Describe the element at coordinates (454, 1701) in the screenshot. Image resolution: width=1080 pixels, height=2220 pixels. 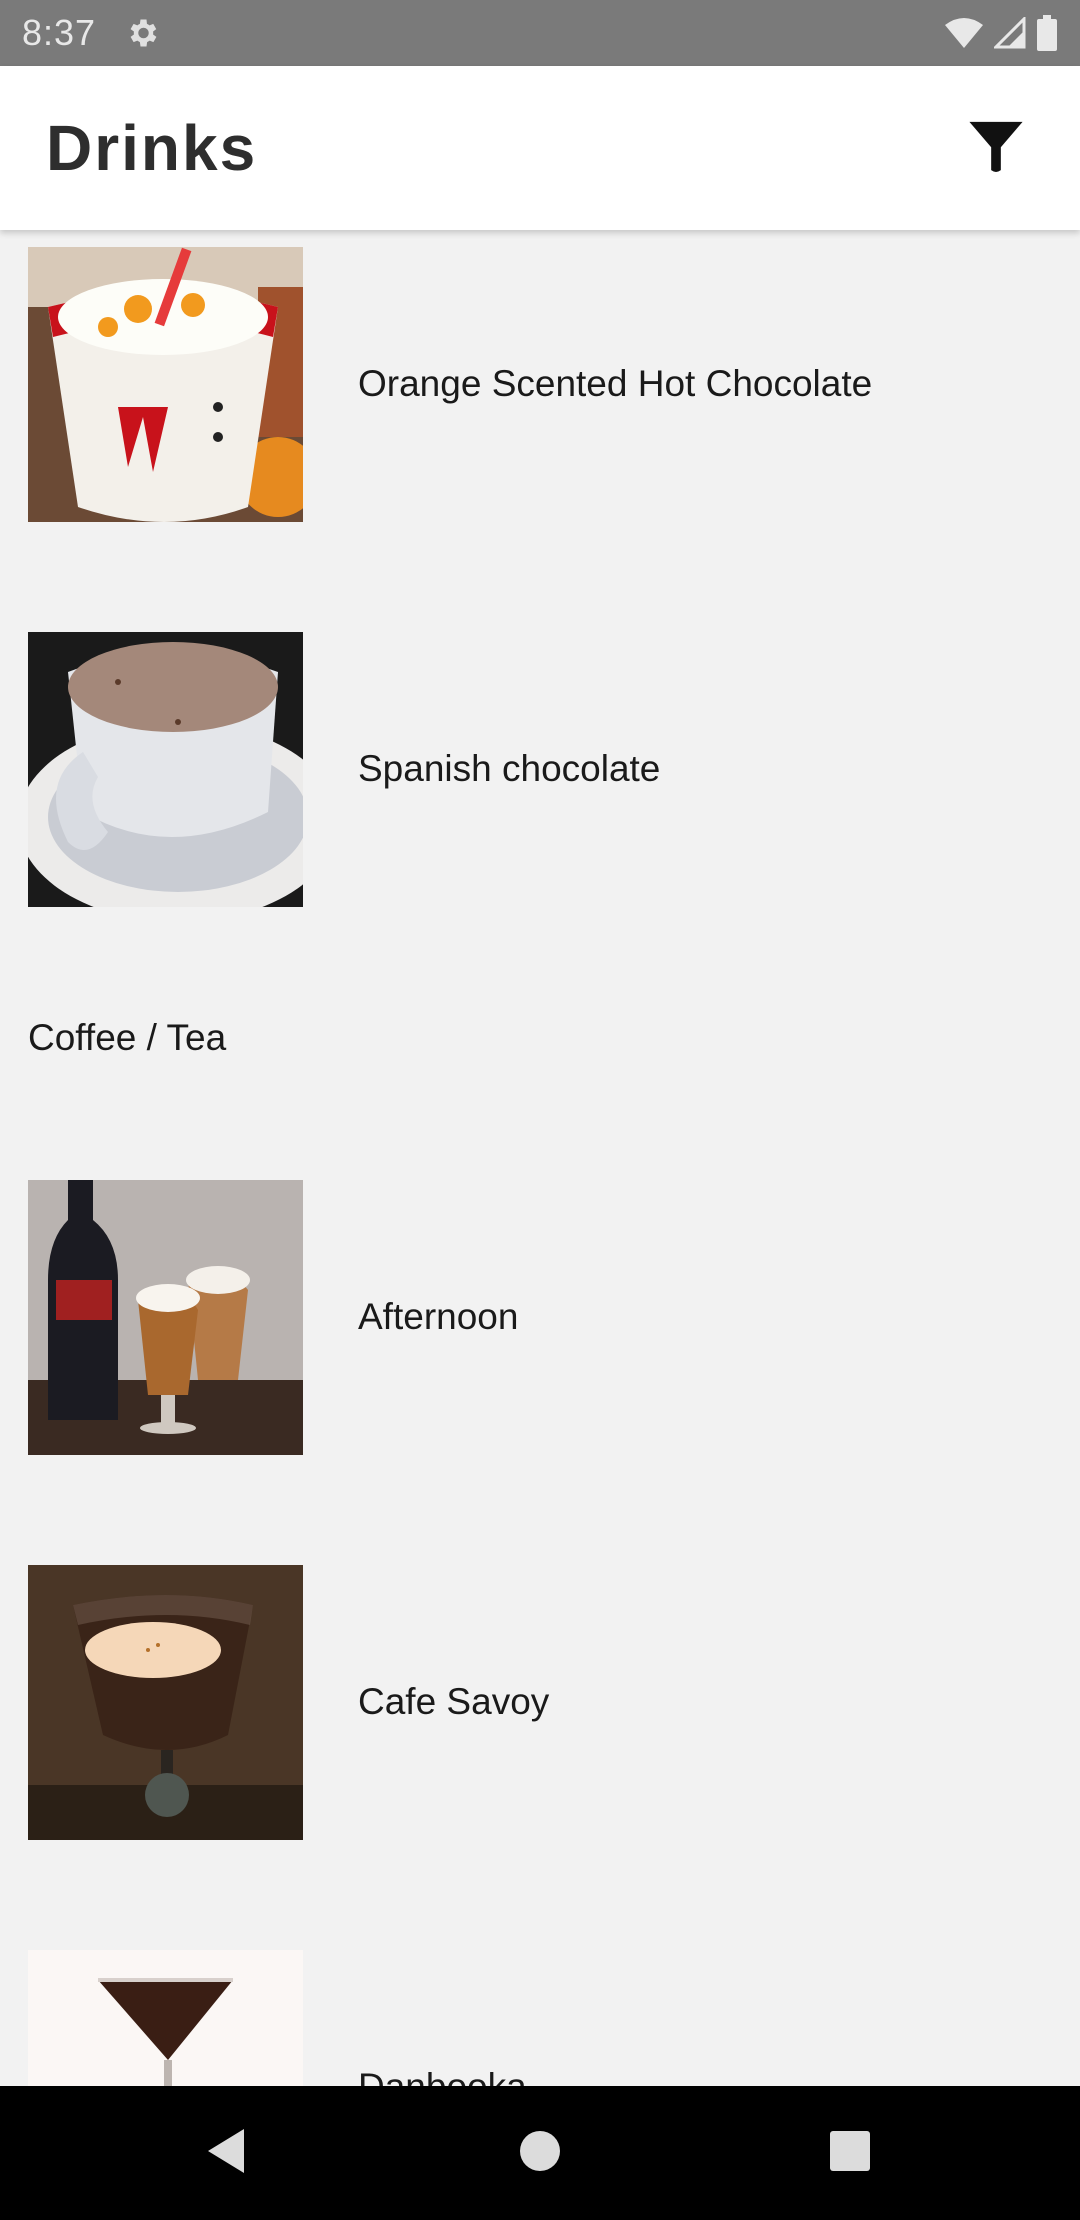
I see `drink-name: Cafe Savoy` at that location.